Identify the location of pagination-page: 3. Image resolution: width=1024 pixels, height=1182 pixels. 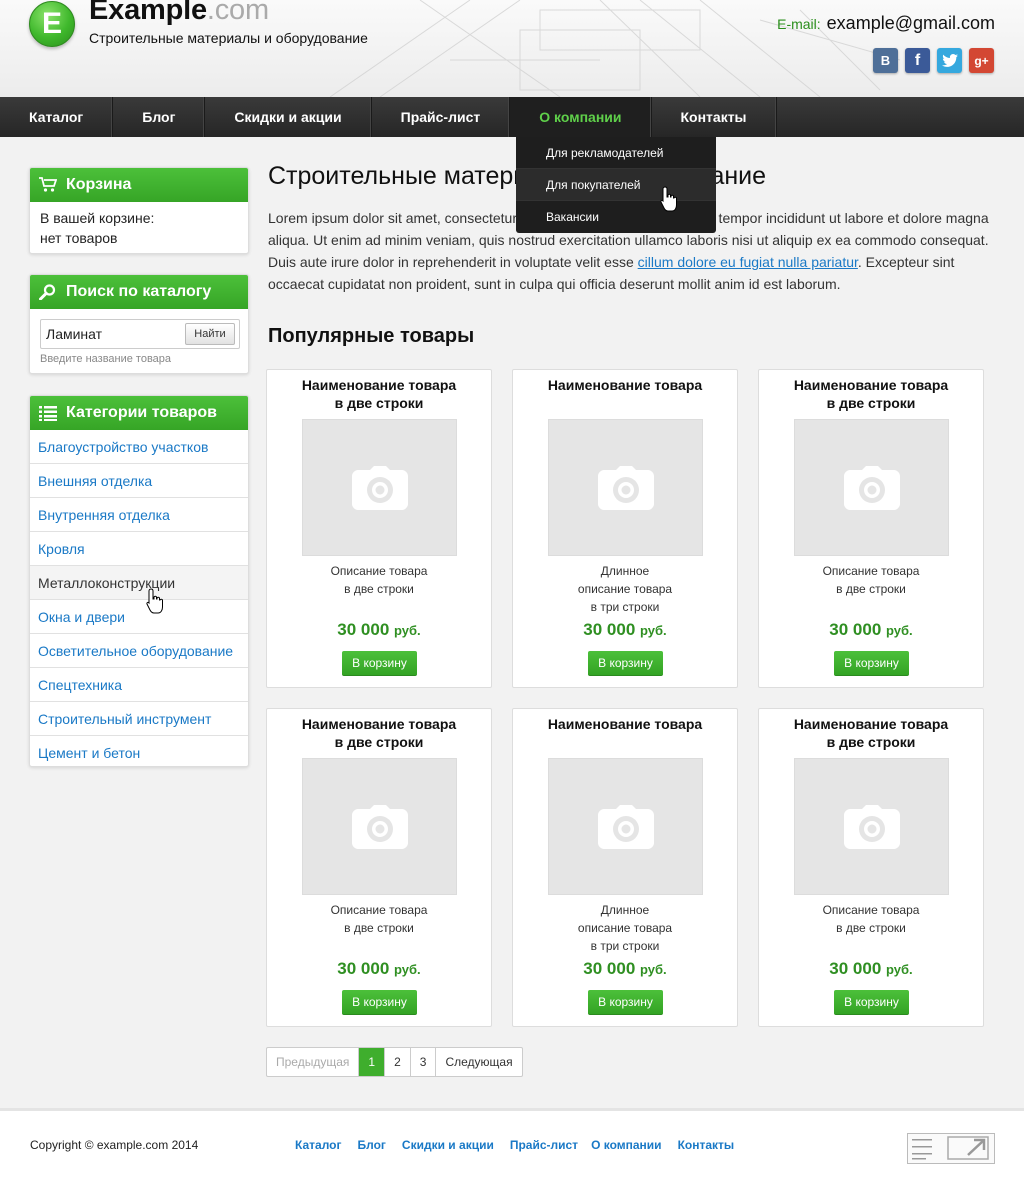
(424, 1062).